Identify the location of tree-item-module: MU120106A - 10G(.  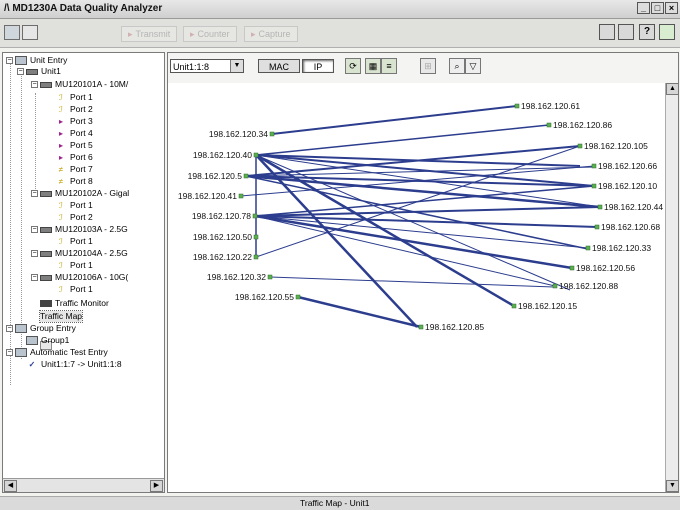
(84, 277).